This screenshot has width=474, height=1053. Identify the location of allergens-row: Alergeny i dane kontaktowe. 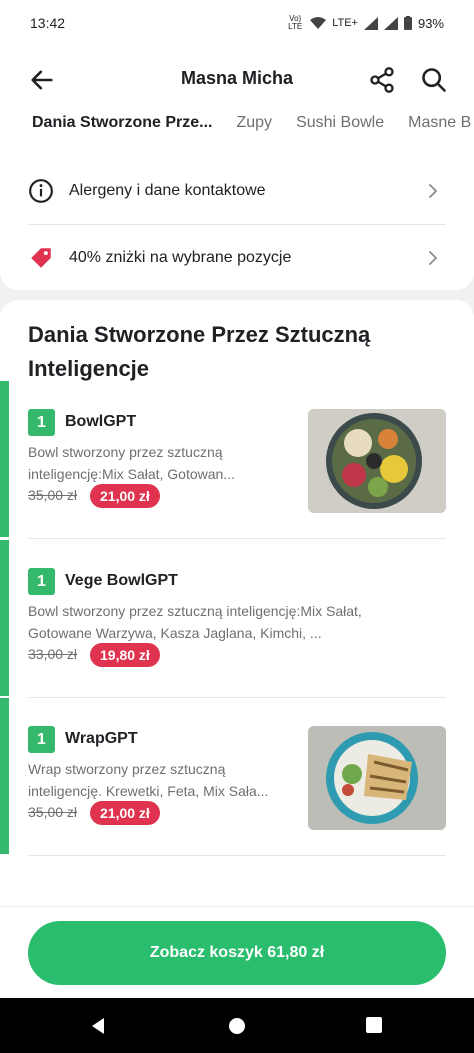
(237, 191).